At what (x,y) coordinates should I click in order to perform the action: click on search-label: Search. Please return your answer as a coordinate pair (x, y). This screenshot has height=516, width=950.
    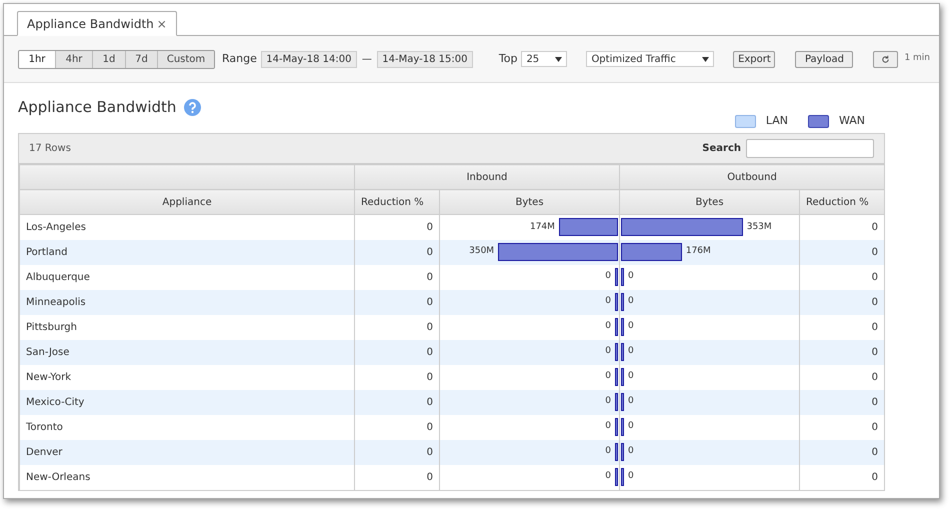
    Looking at the image, I should click on (721, 149).